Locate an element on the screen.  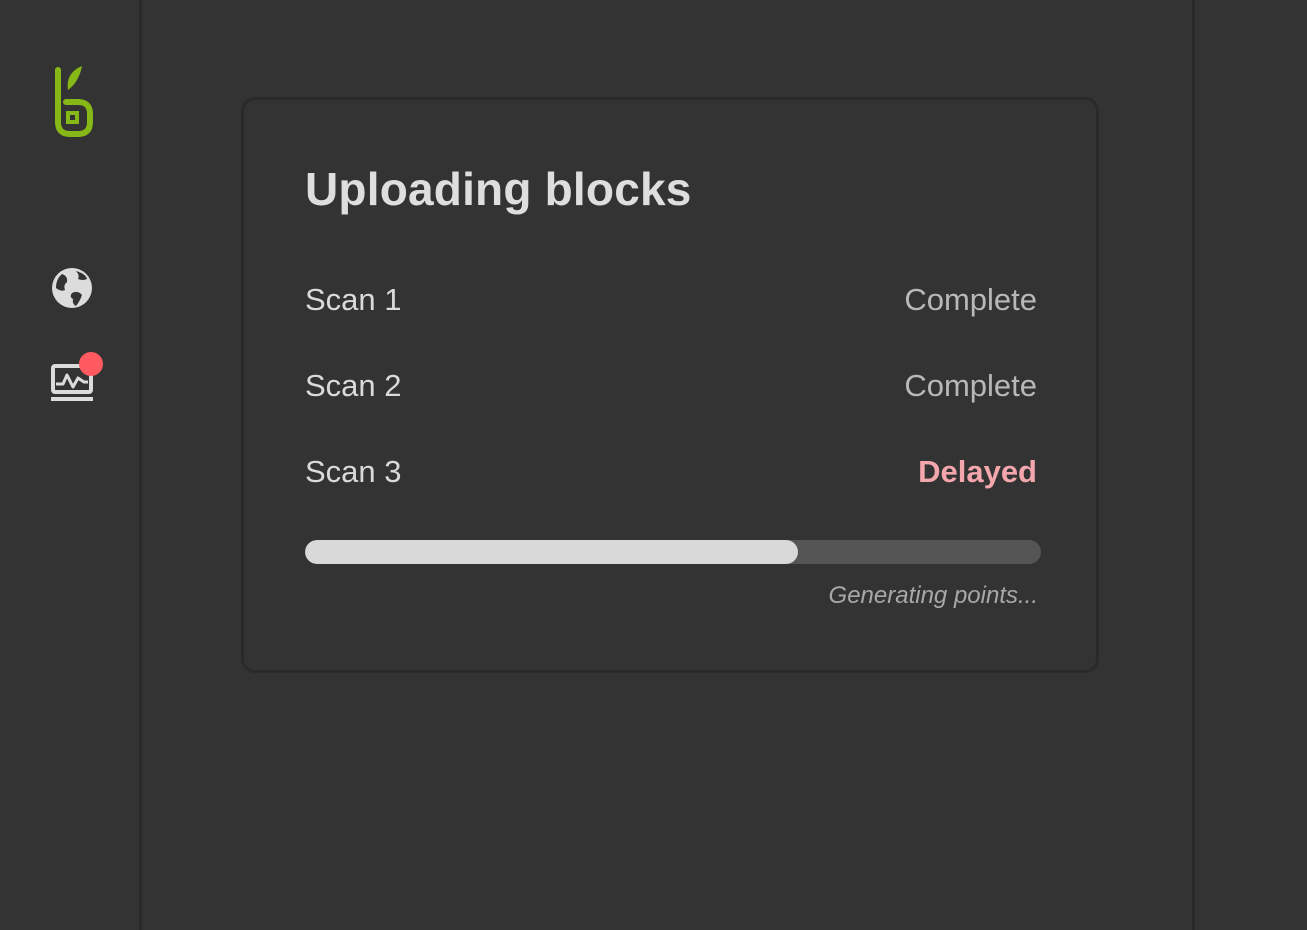
progress-bar is located at coordinates (673, 552).